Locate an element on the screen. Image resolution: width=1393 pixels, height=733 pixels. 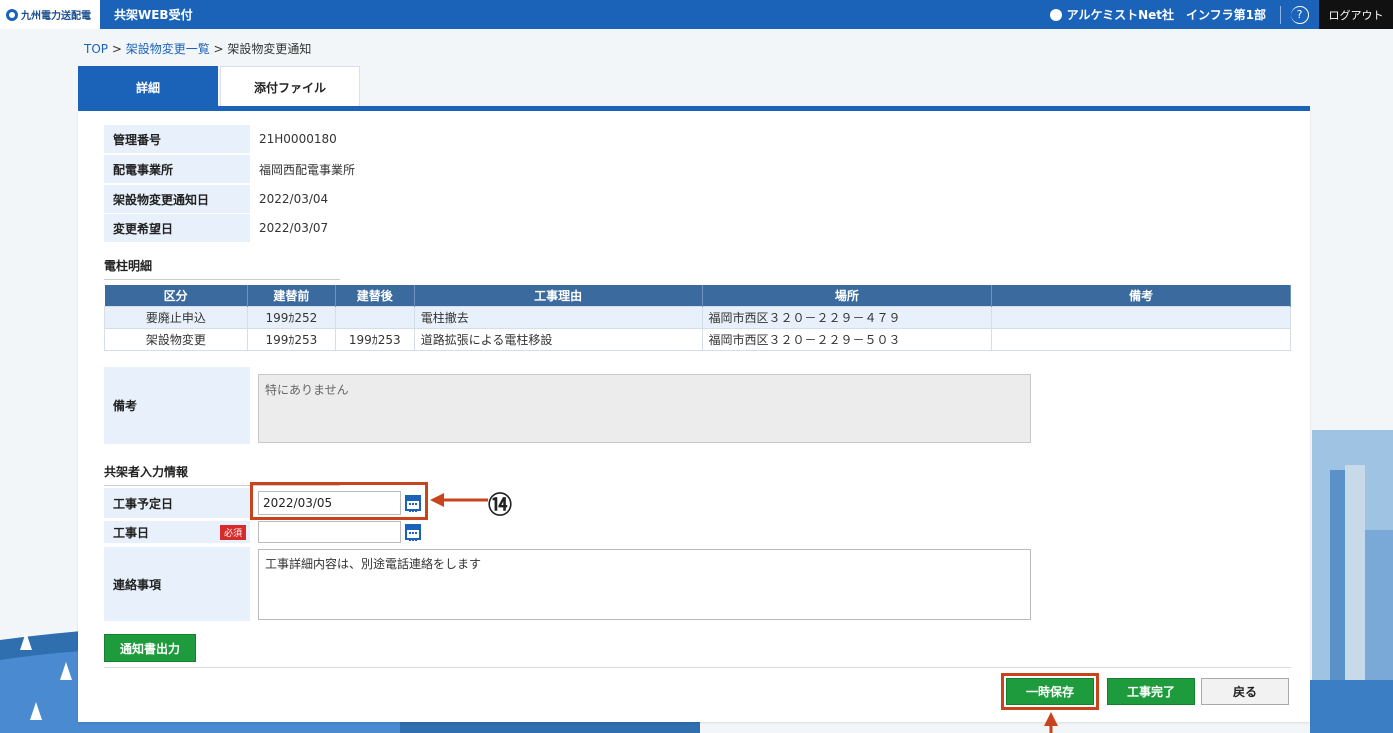
column-header: 場所 is located at coordinates (847, 295).